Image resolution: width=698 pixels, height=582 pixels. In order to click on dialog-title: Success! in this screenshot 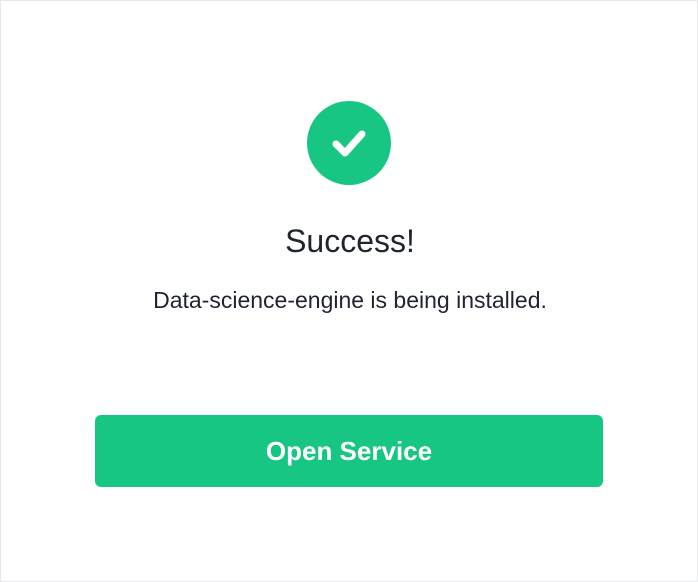, I will do `click(350, 241)`.